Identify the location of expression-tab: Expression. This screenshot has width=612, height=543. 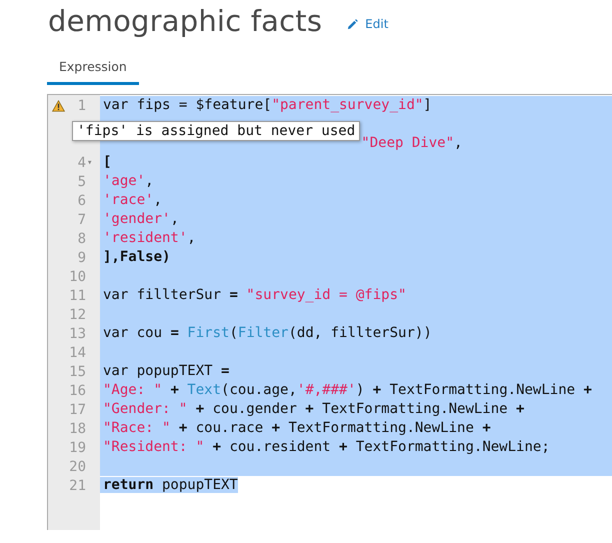
(93, 71).